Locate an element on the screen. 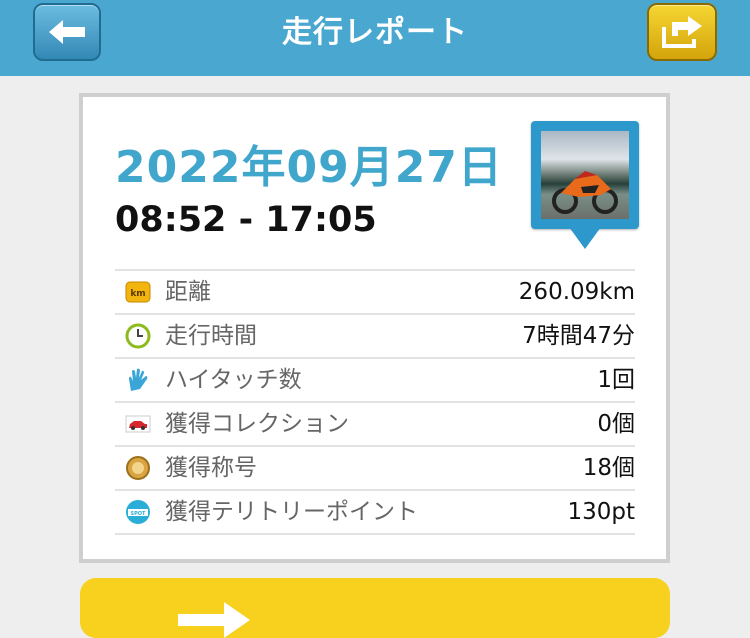  stat-label: ハイタッチ数 is located at coordinates (233, 380).